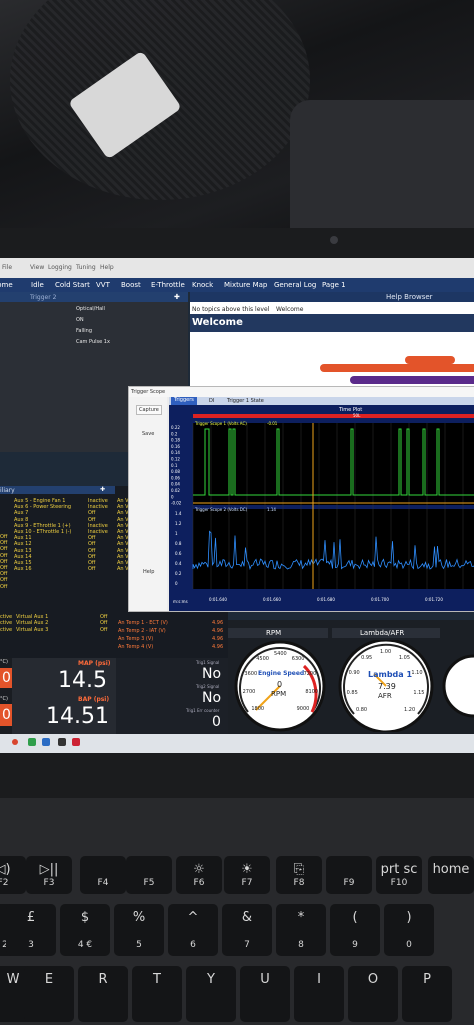  What do you see at coordinates (76, 742) in the screenshot?
I see `app-icon-tuner` at bounding box center [76, 742].